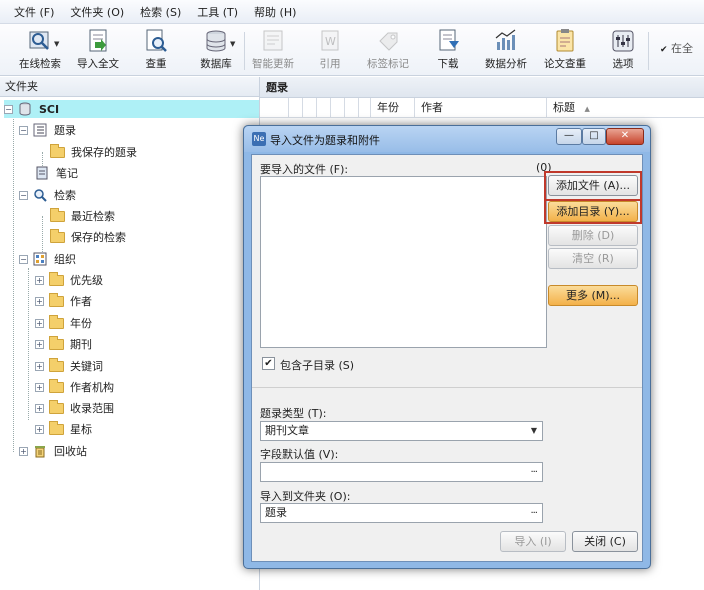 This screenshot has height=590, width=704. What do you see at coordinates (97, 12) in the screenshot?
I see `menu-folder: 文件夹 (O)` at bounding box center [97, 12].